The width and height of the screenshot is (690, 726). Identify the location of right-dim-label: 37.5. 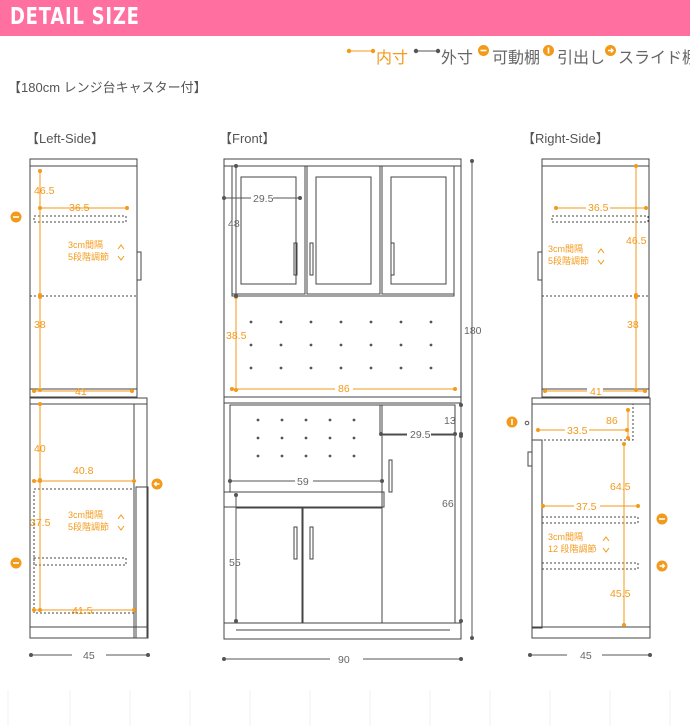
(586, 507).